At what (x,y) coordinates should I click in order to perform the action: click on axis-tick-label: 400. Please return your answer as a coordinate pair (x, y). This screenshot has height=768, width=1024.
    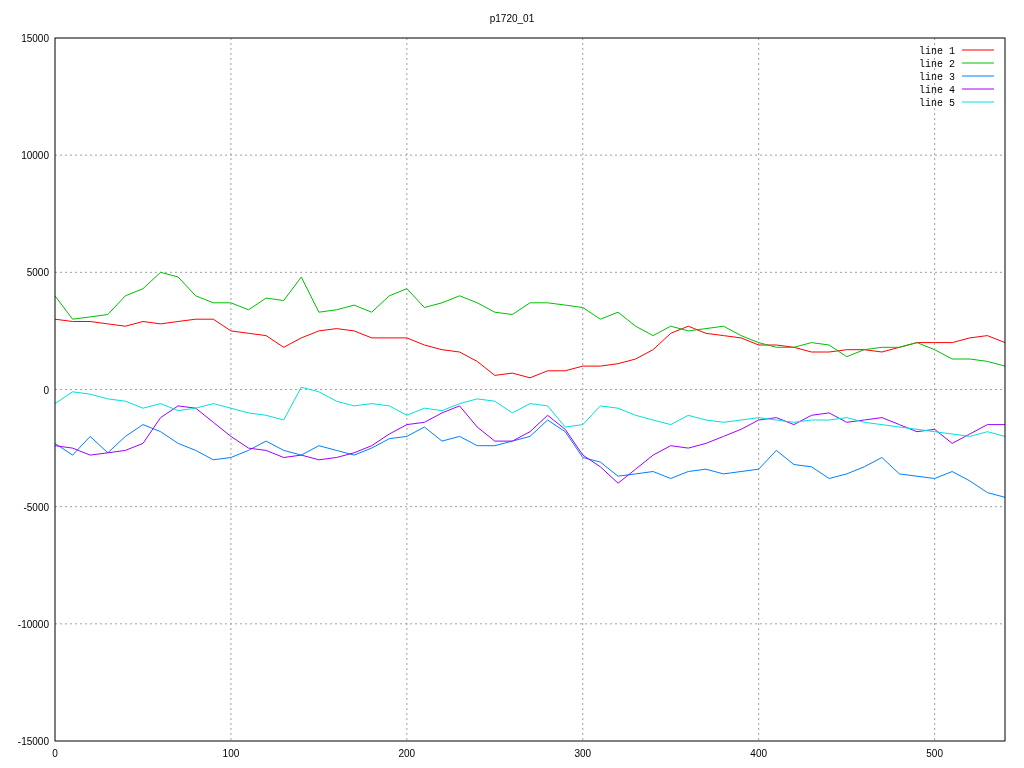
    Looking at the image, I should click on (759, 753).